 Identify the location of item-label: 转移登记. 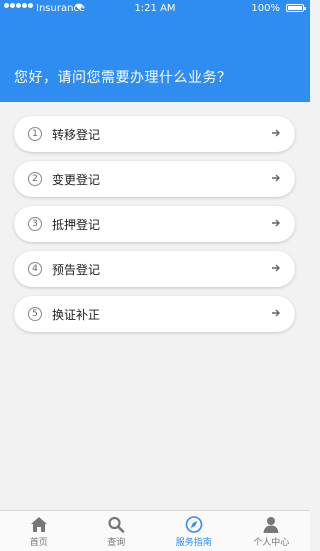
(76, 134).